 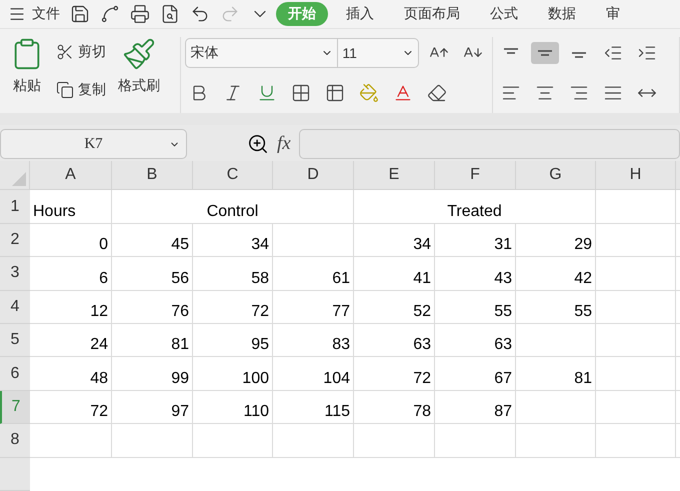 What do you see at coordinates (152, 241) in the screenshot?
I see `table-cell: 45` at bounding box center [152, 241].